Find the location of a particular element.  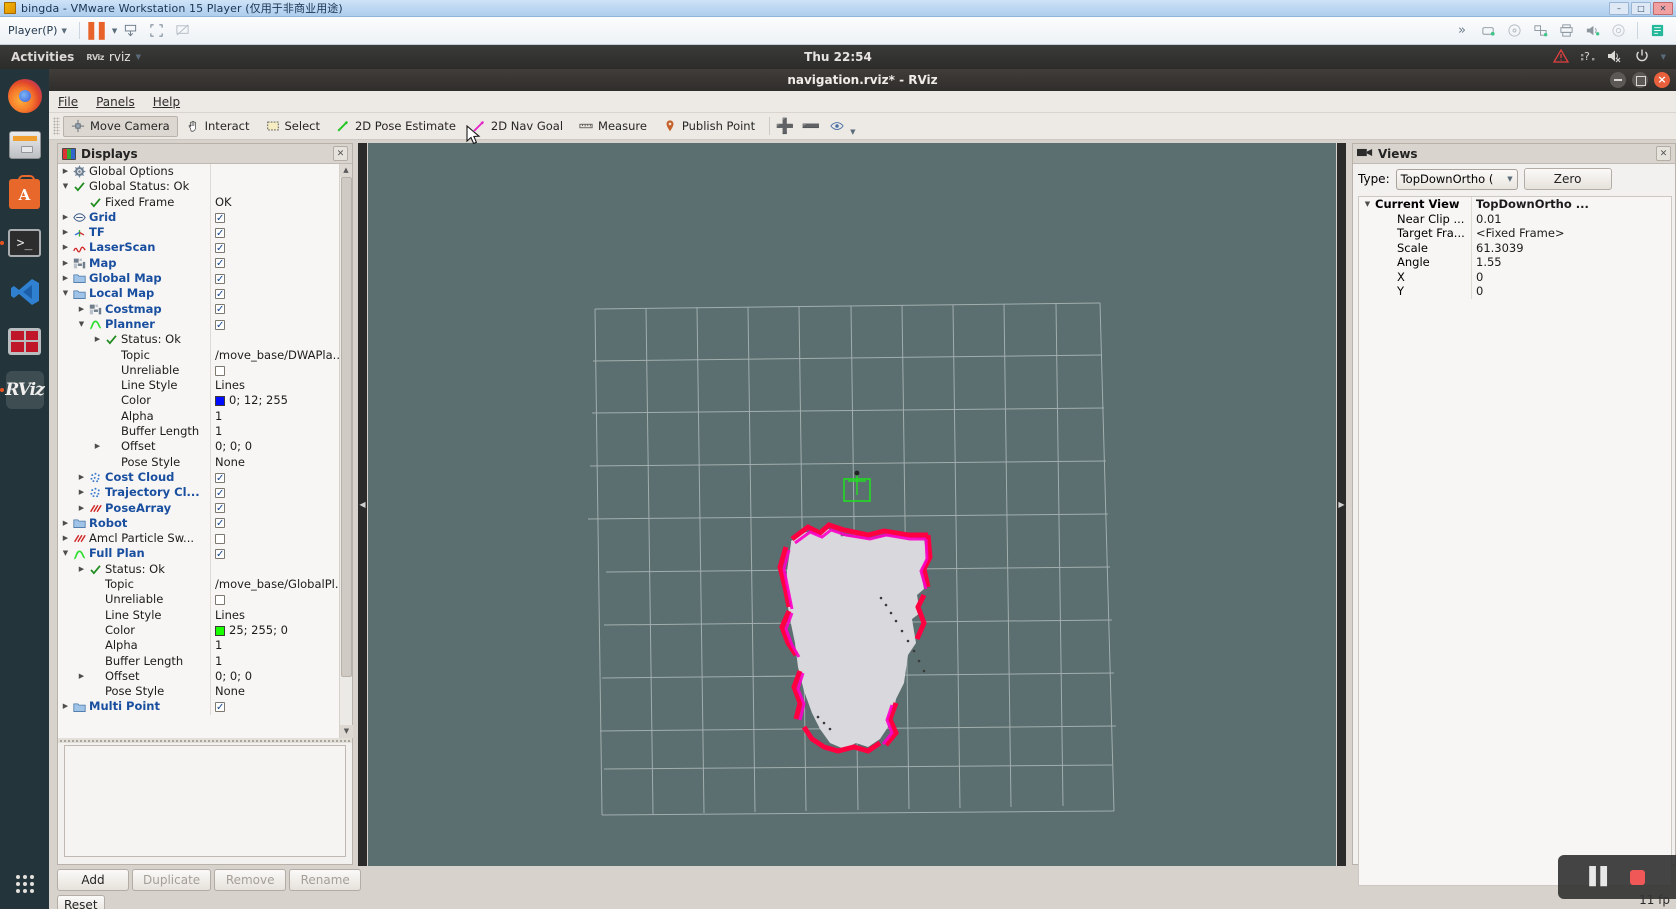

dock-item-vscode is located at coordinates (25, 292).